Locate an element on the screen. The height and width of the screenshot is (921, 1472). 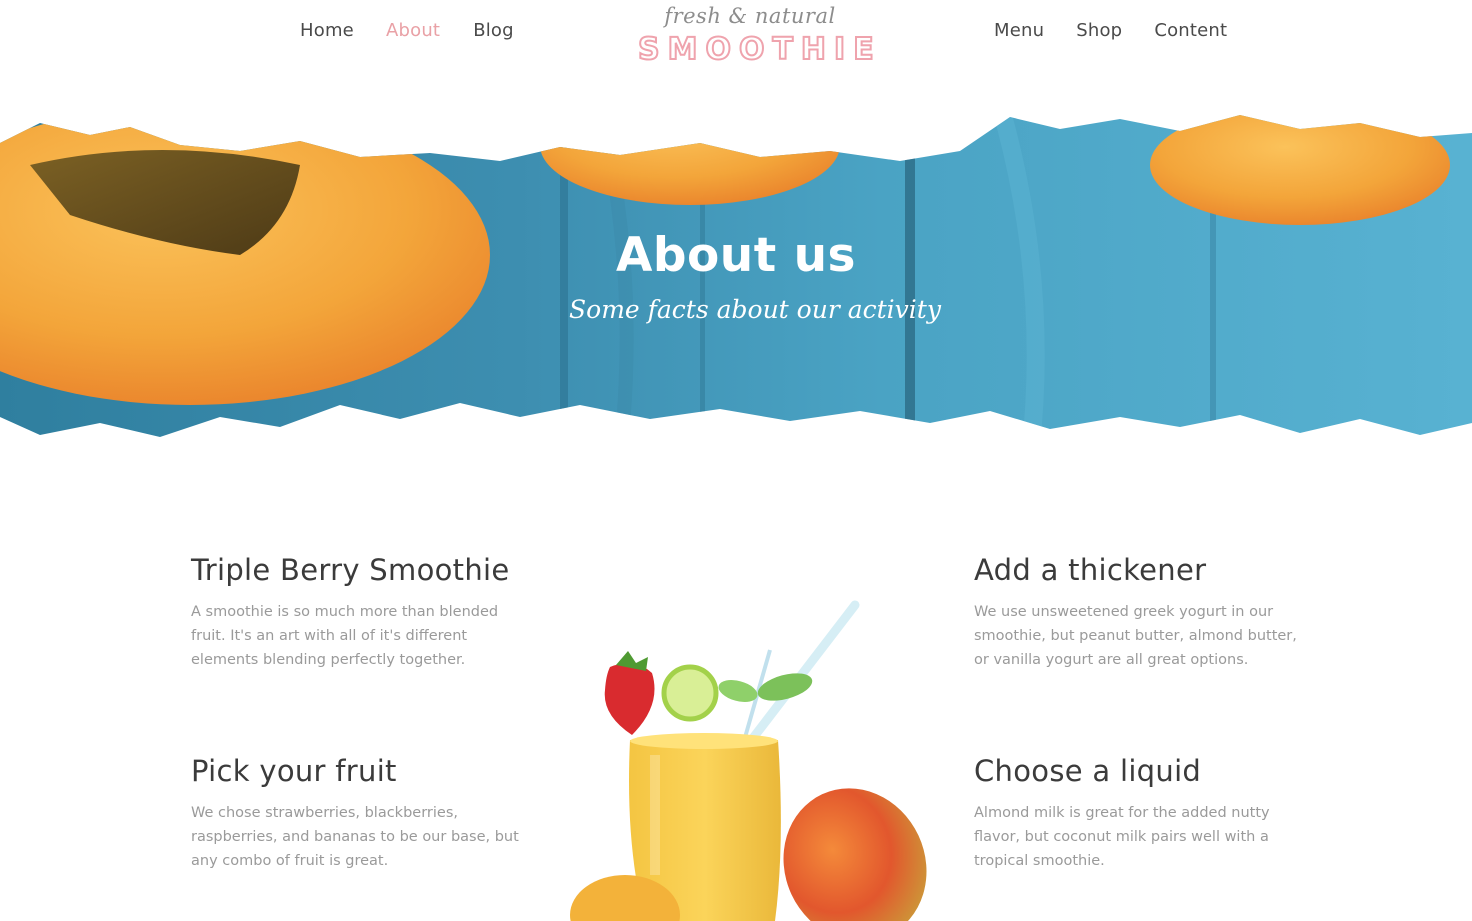
nav-menu-link: Menu is located at coordinates (1019, 30).